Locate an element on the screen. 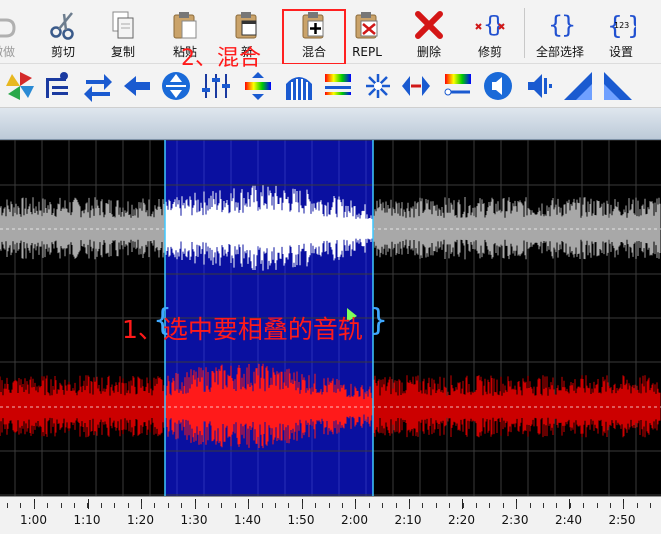  ruler-label: 2:40 is located at coordinates (568, 520).